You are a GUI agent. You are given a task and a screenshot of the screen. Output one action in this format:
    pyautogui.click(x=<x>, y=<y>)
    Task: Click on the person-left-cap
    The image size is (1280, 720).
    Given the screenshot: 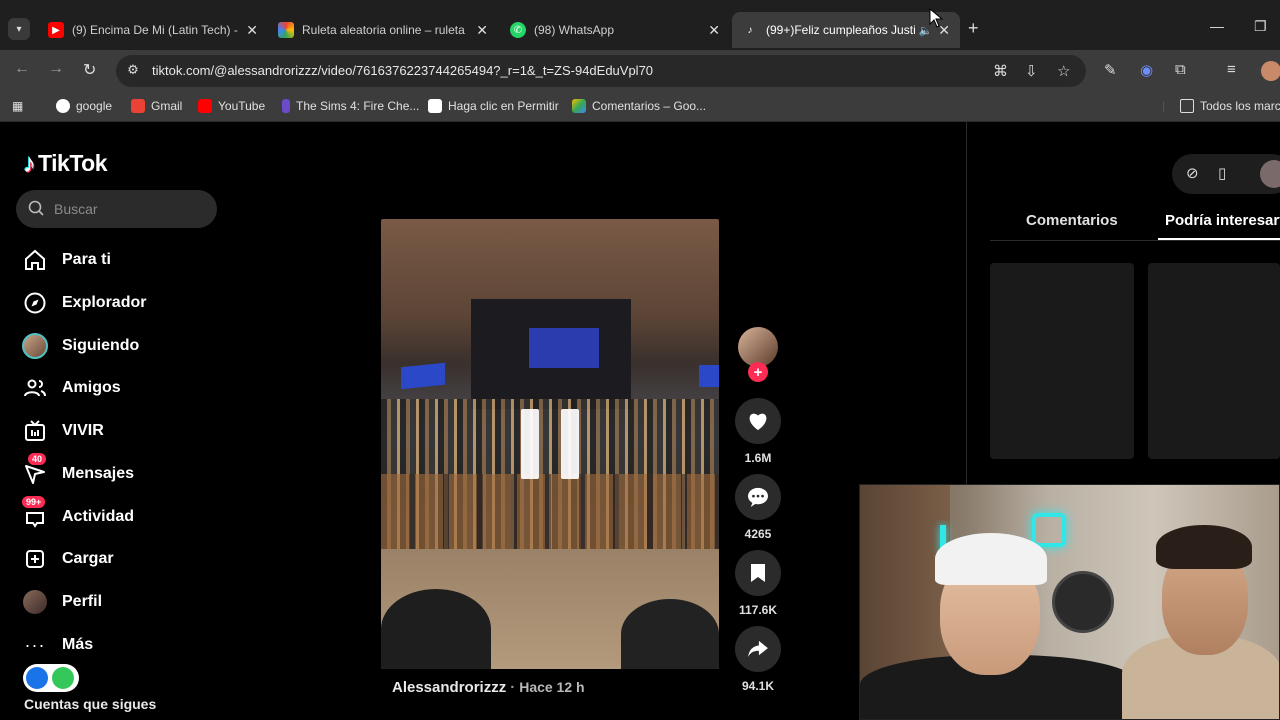 What is the action you would take?
    pyautogui.click(x=991, y=559)
    